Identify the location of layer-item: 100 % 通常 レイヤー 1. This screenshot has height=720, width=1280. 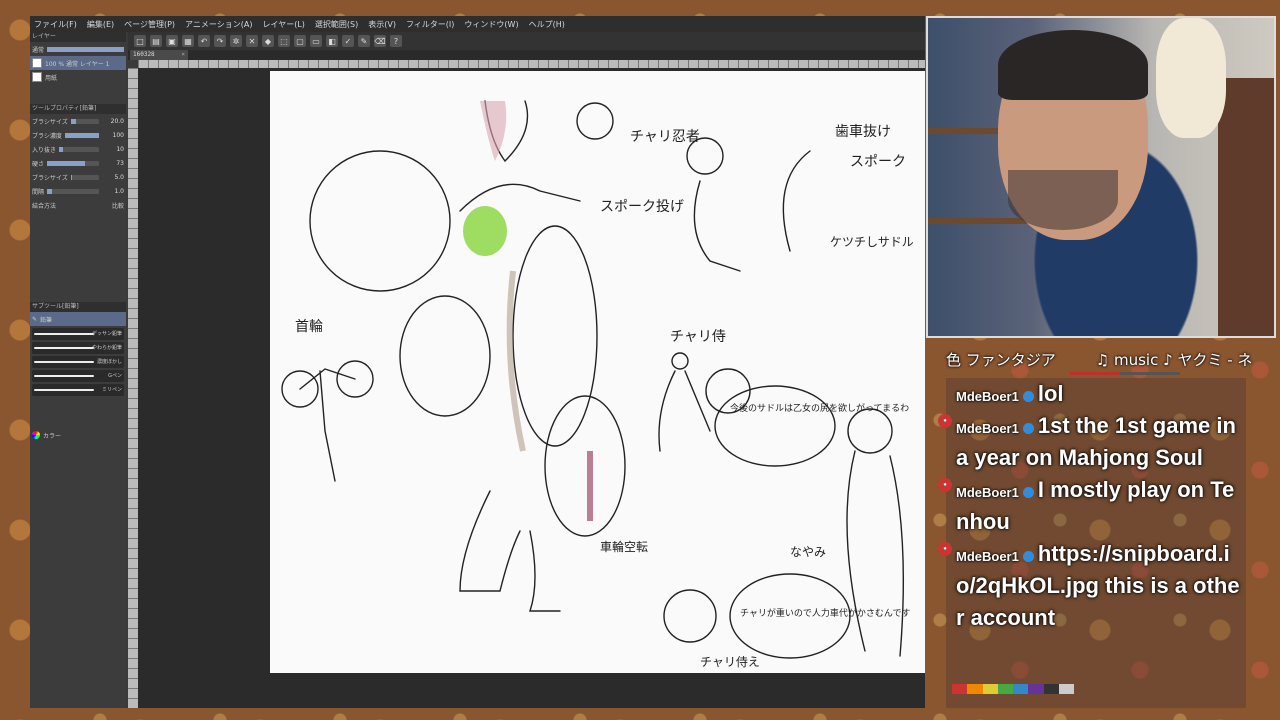
(78, 63).